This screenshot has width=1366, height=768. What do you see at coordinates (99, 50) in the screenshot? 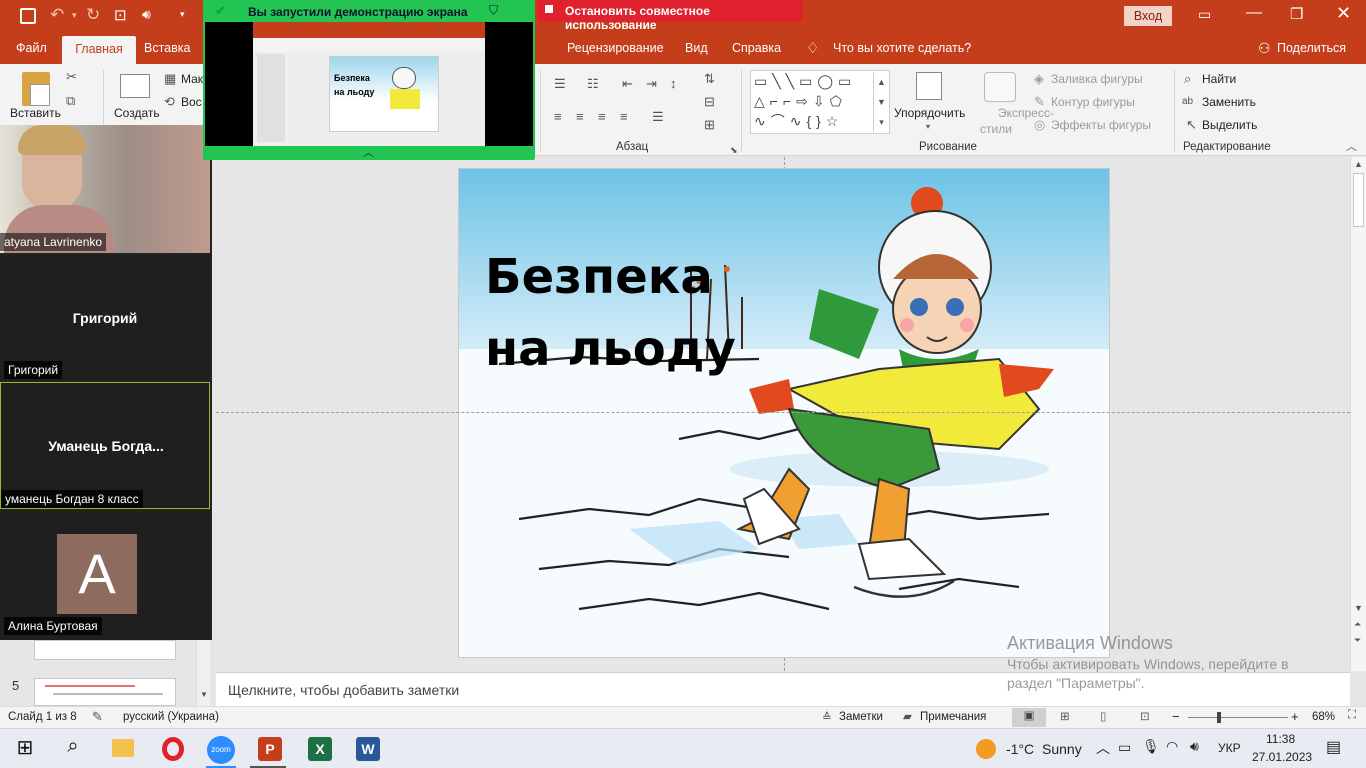
I see `tab-home: Главная` at bounding box center [99, 50].